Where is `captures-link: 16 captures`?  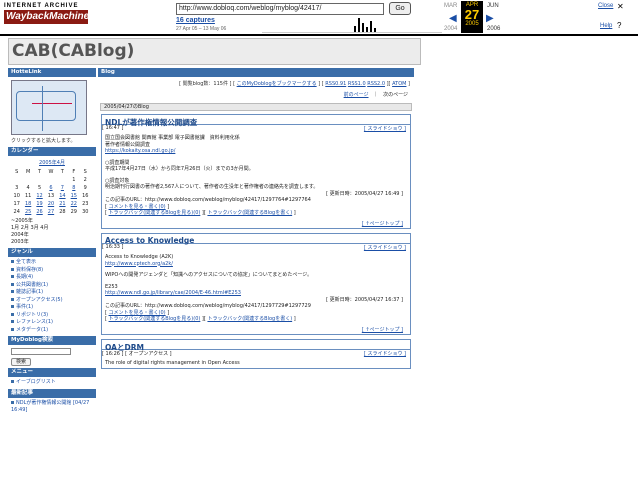 captures-link: 16 captures is located at coordinates (195, 20).